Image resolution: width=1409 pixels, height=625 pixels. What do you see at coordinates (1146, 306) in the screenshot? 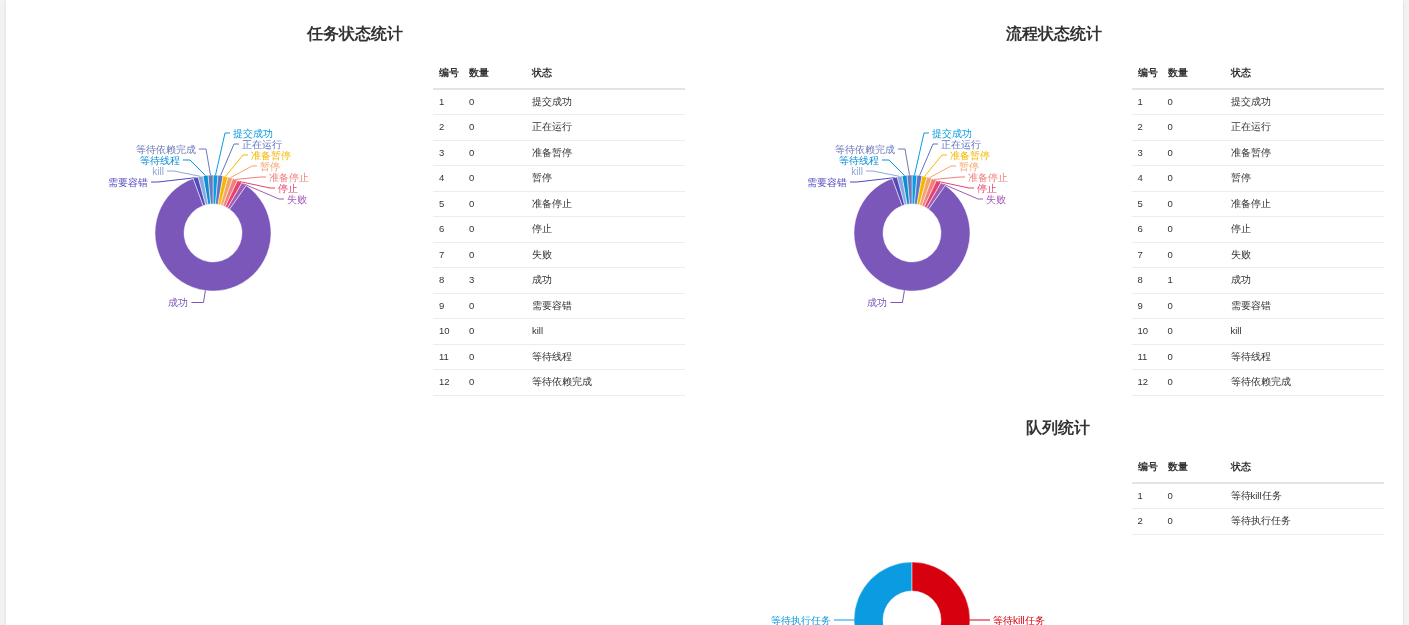
I see `table-cell: 9` at bounding box center [1146, 306].